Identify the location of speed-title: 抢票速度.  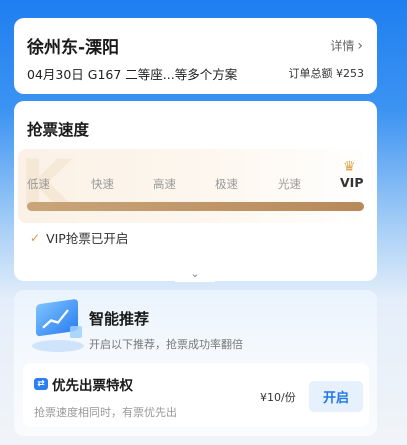
(58, 130).